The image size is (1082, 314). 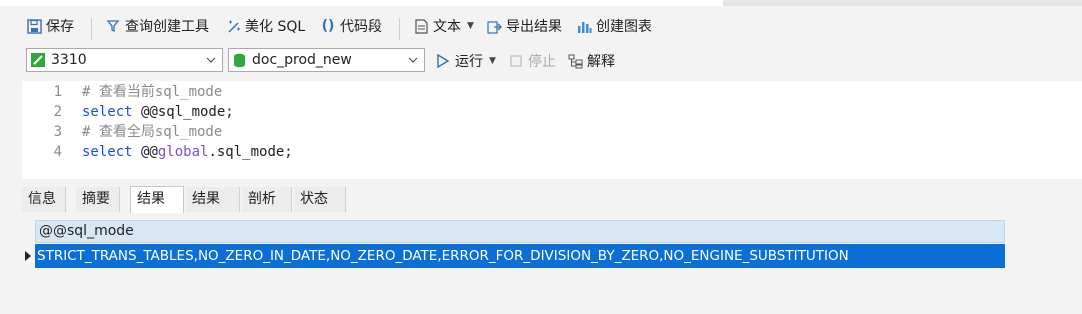 I want to click on query-builder-label: 查询创建工具, so click(x=167, y=27).